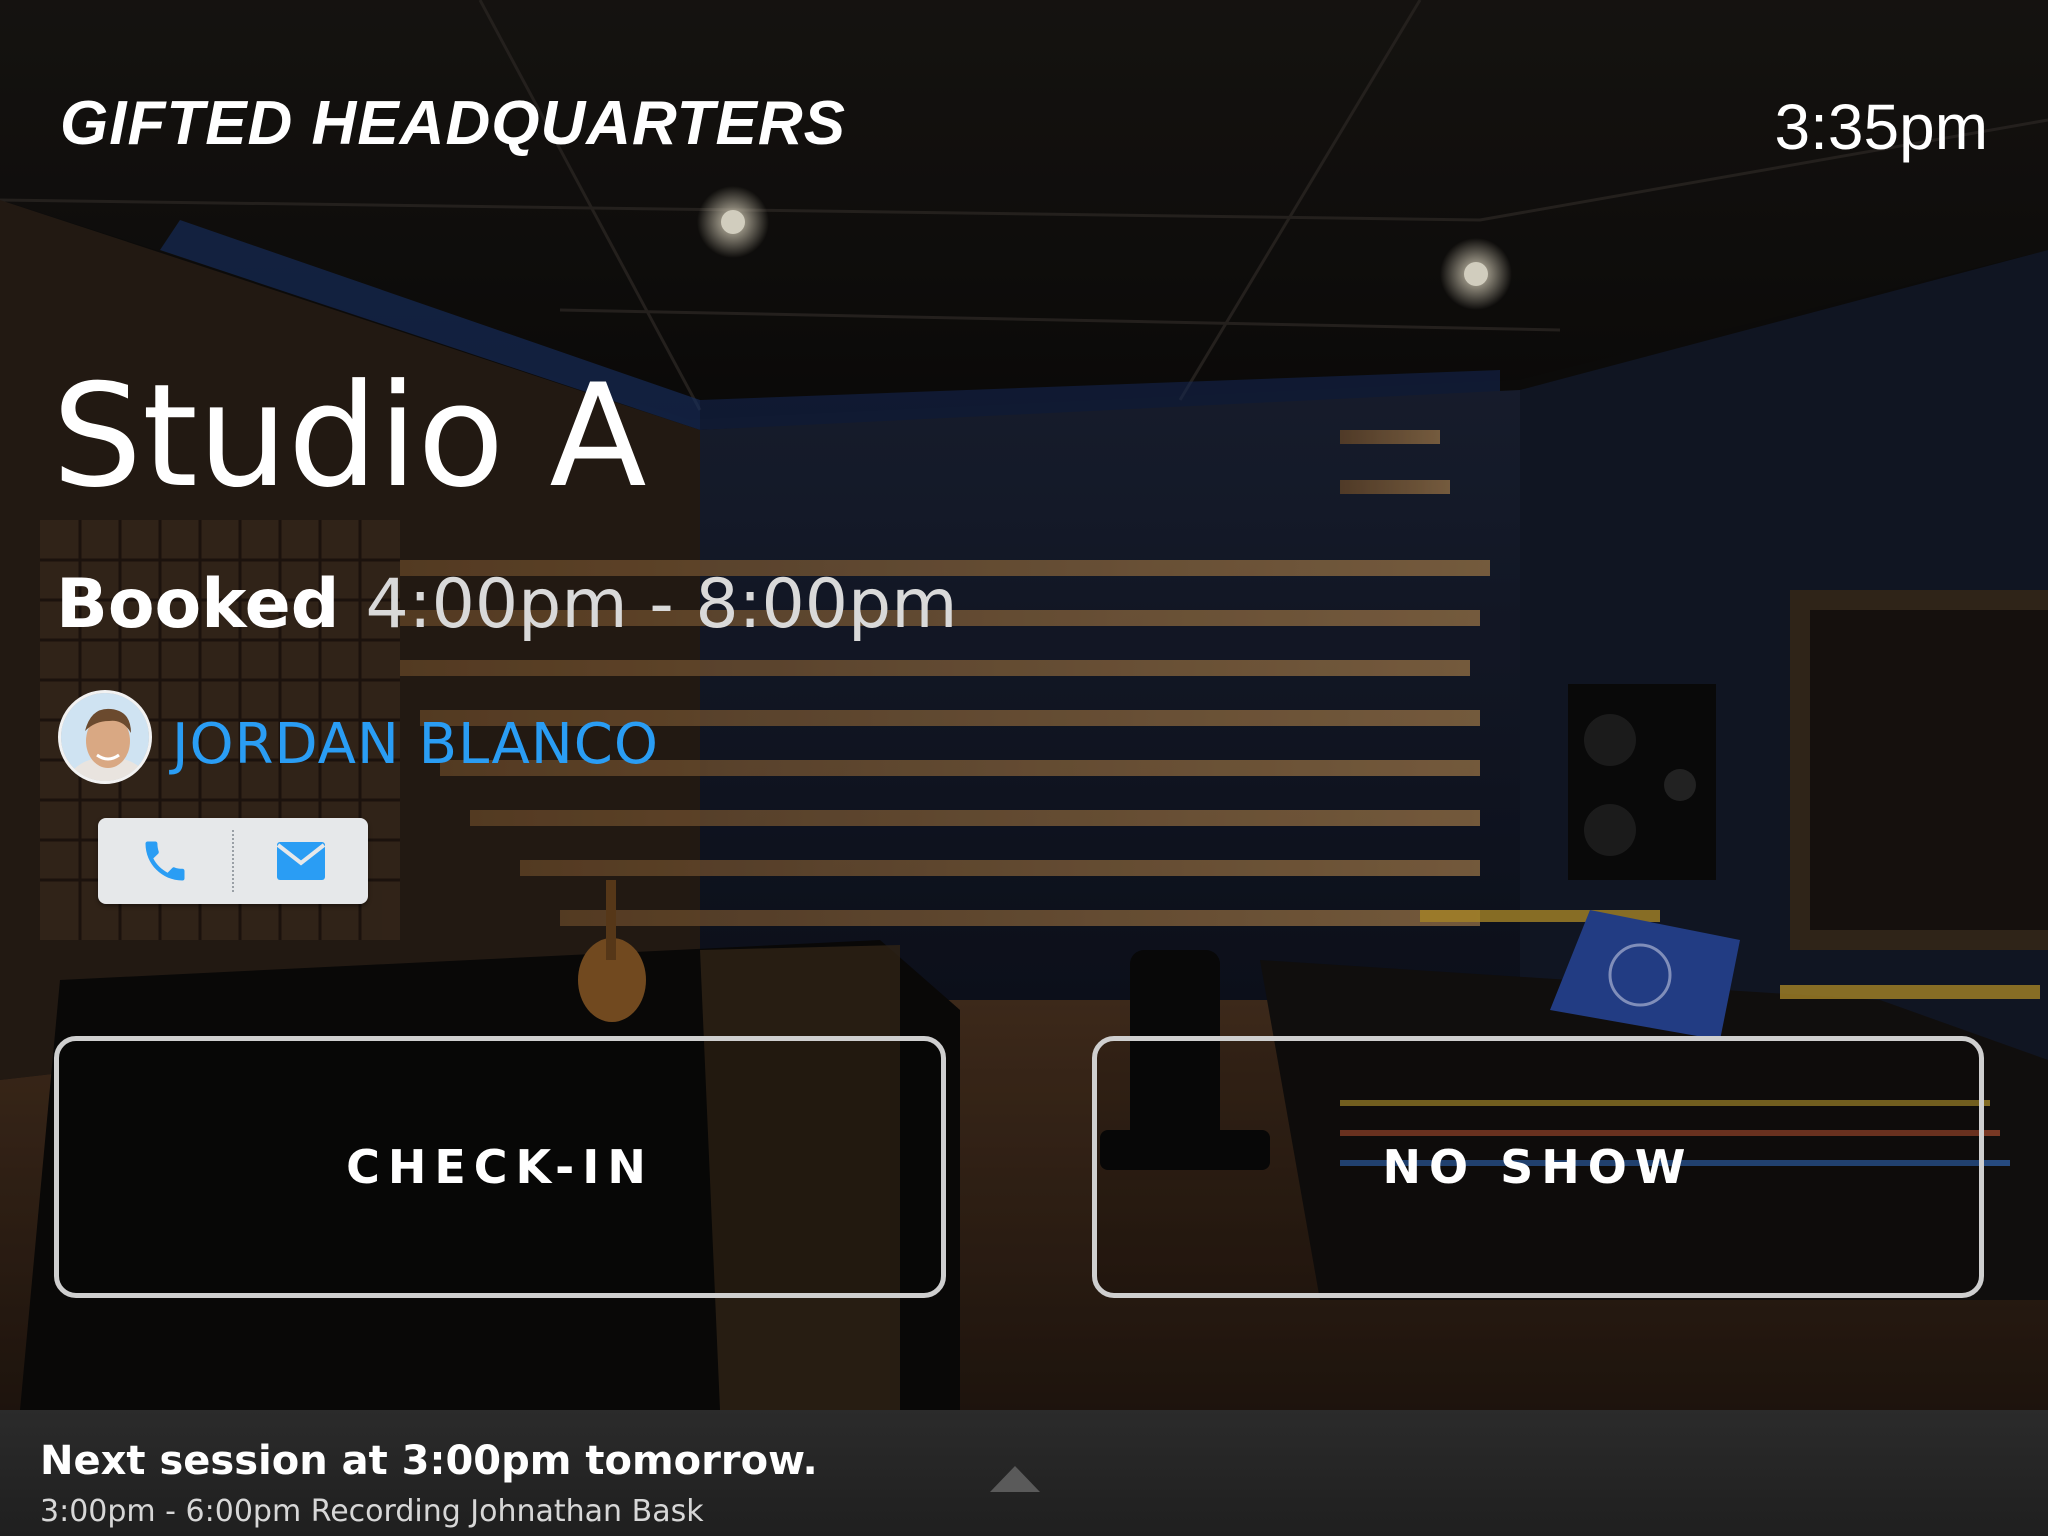  I want to click on next-session-title: Next session at 3:00pm tomorrow., so click(429, 1461).